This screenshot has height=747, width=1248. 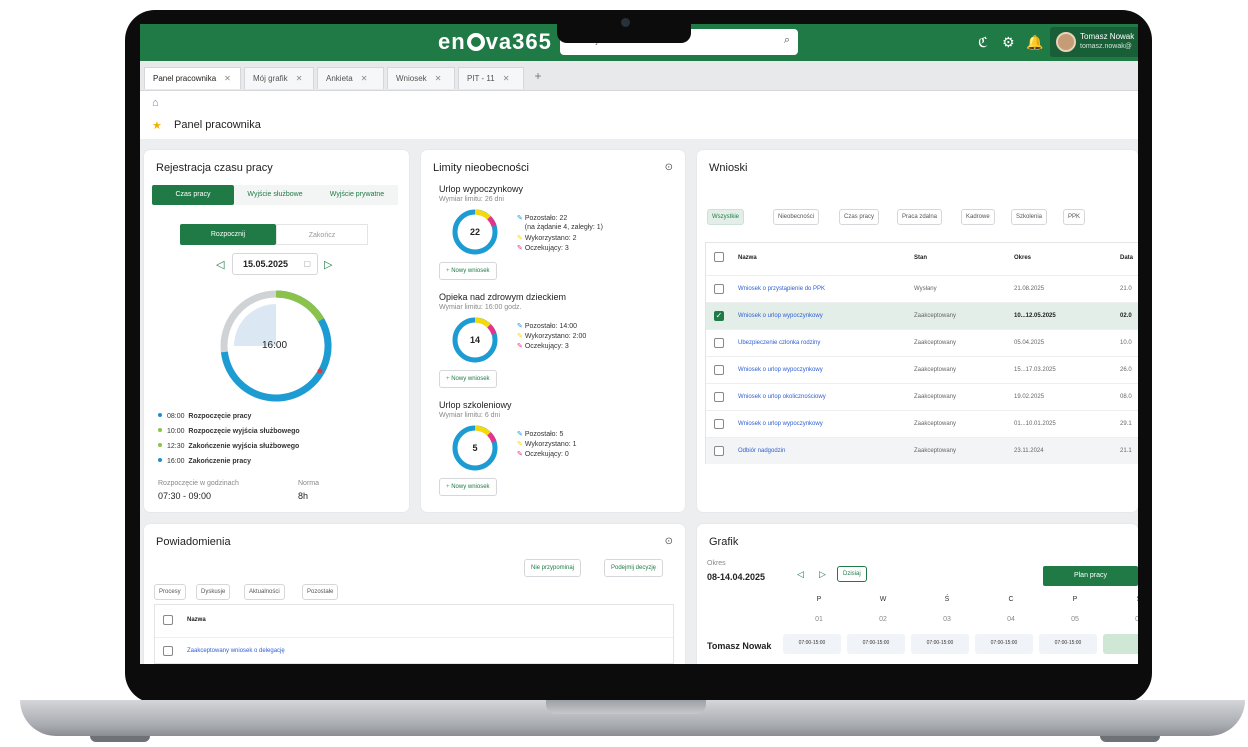 What do you see at coordinates (719, 316) in the screenshot?
I see `row-checkbox: ✓` at bounding box center [719, 316].